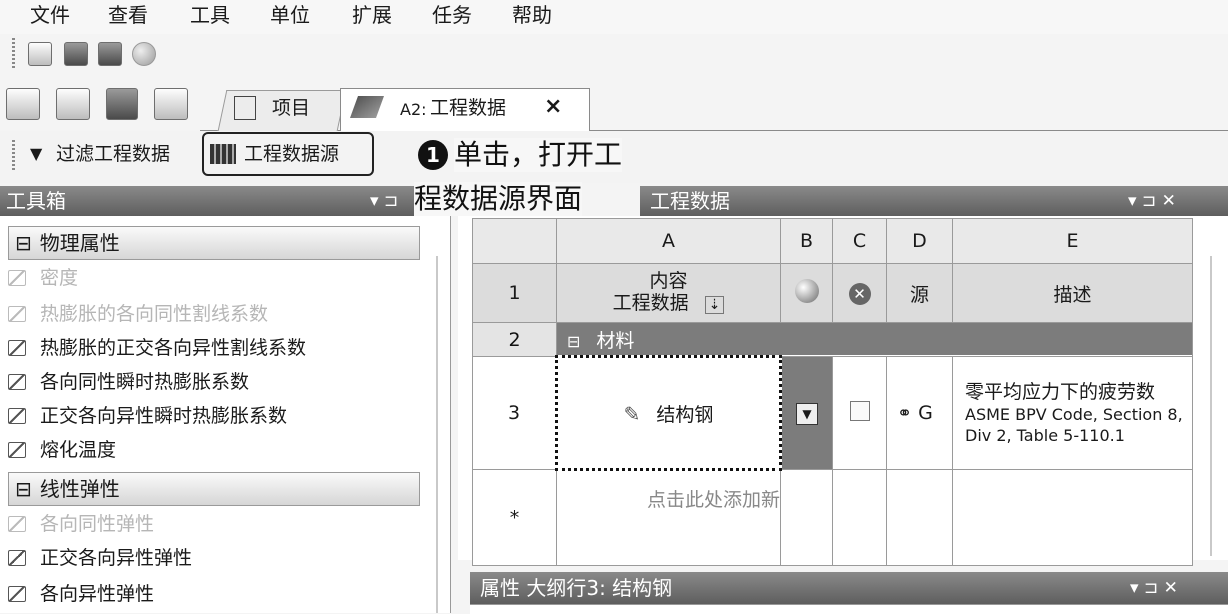 Image resolution: width=1228 pixels, height=614 pixels. I want to click on table-row: * 点击此处添加新, so click(832, 517).